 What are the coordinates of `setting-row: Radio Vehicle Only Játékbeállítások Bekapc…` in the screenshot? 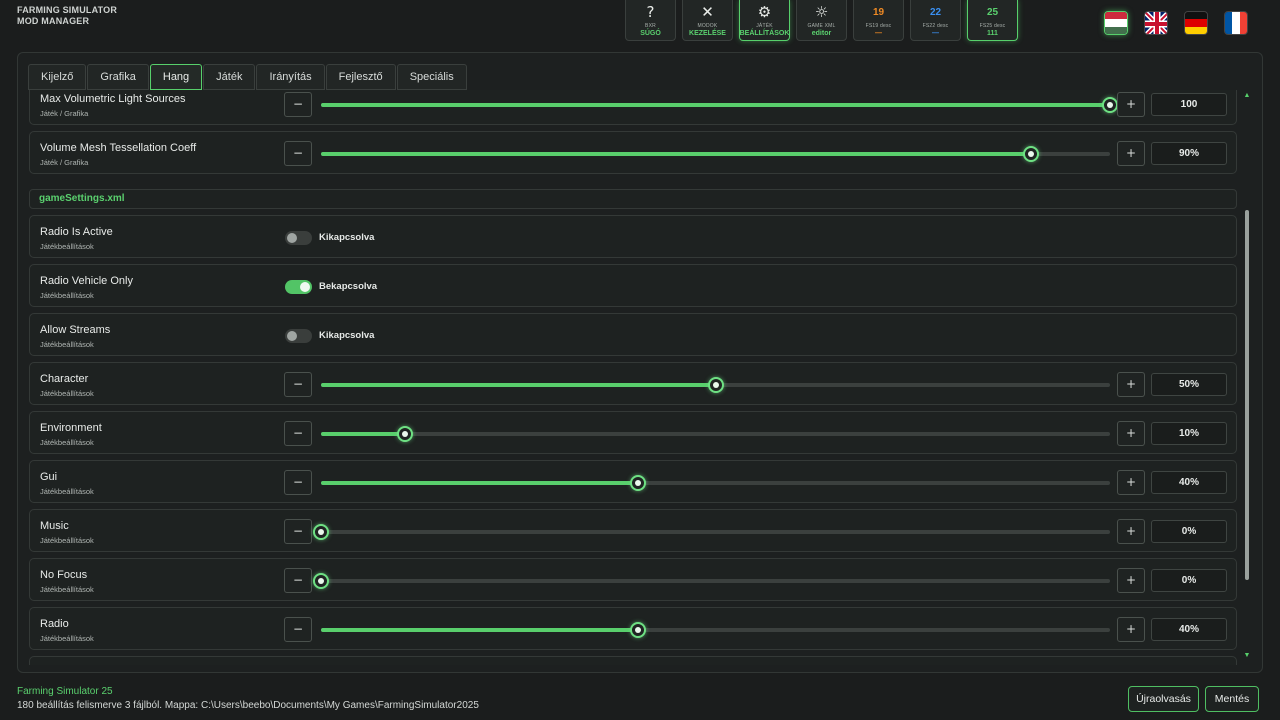 It's located at (633, 285).